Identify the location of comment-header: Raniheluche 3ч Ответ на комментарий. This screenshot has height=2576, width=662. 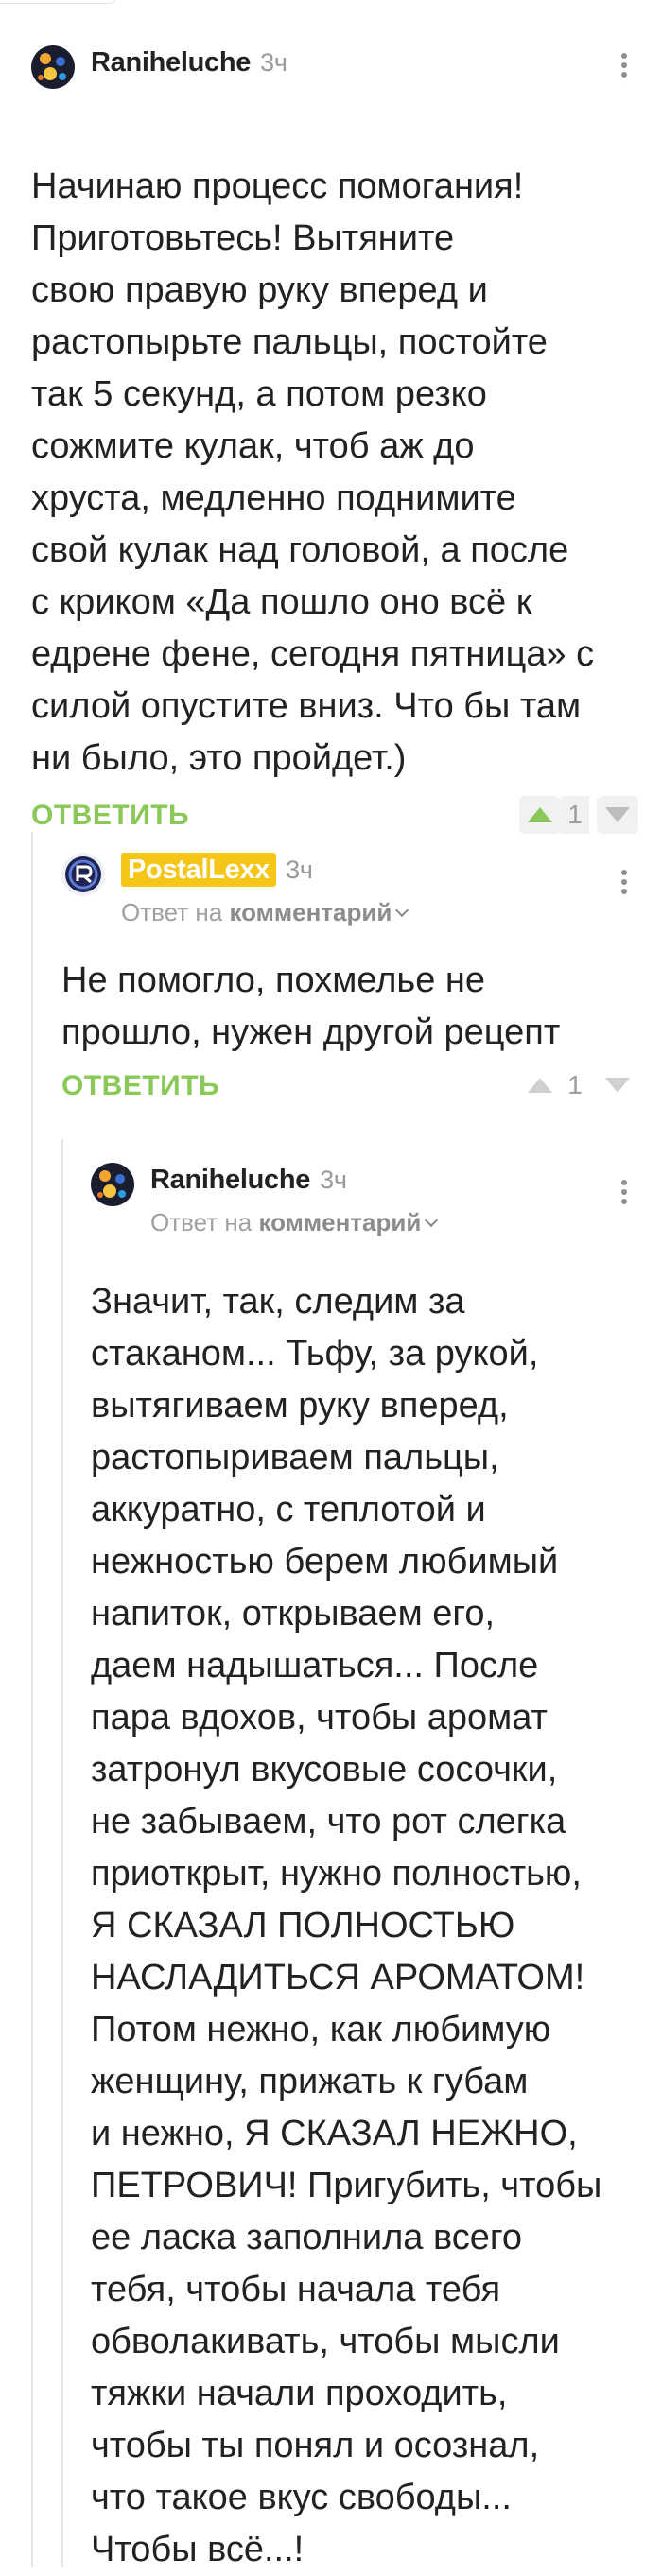
(364, 1194).